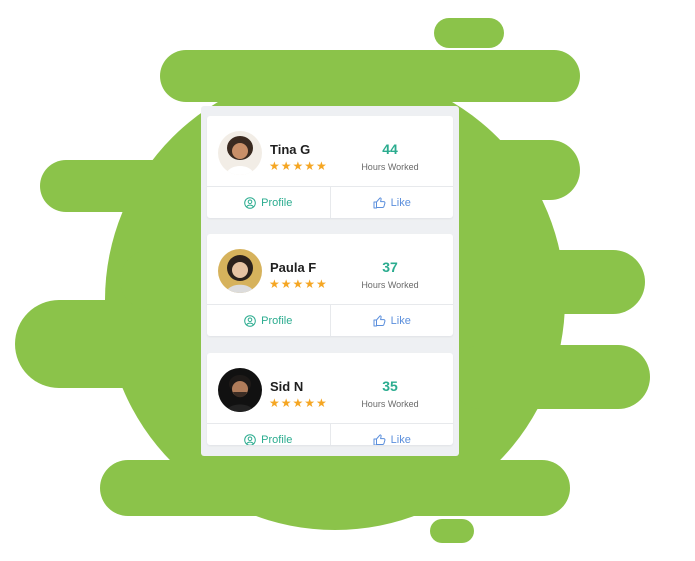  I want to click on worker-name: Paula F, so click(293, 267).